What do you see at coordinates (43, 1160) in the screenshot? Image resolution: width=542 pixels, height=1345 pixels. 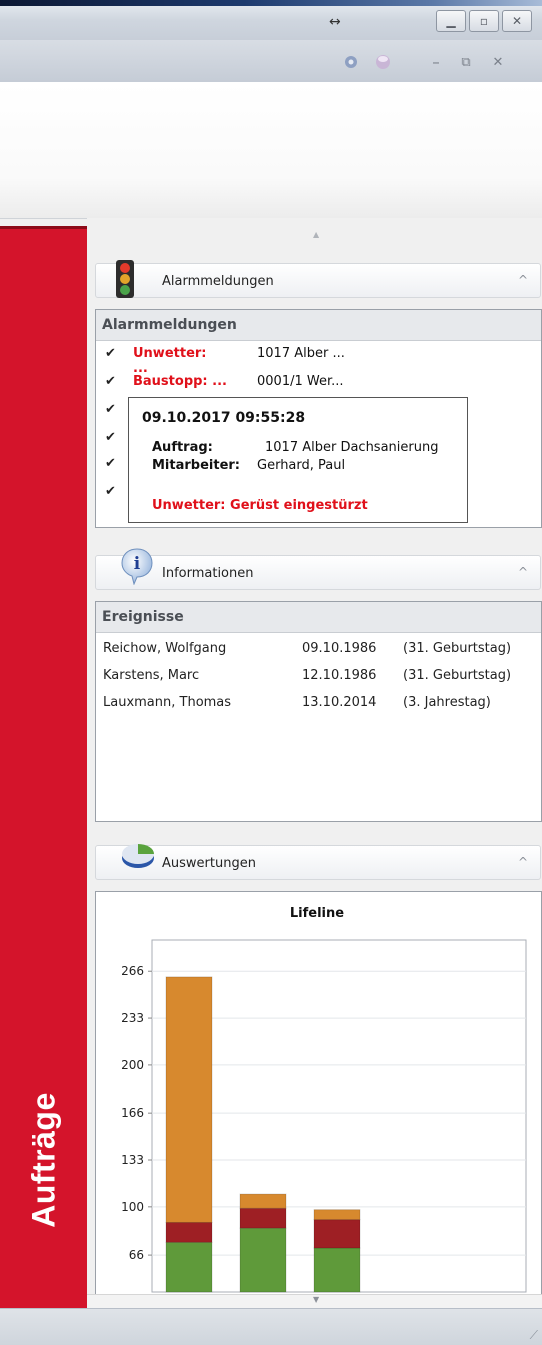 I see `sidebar-label: Aufträge` at bounding box center [43, 1160].